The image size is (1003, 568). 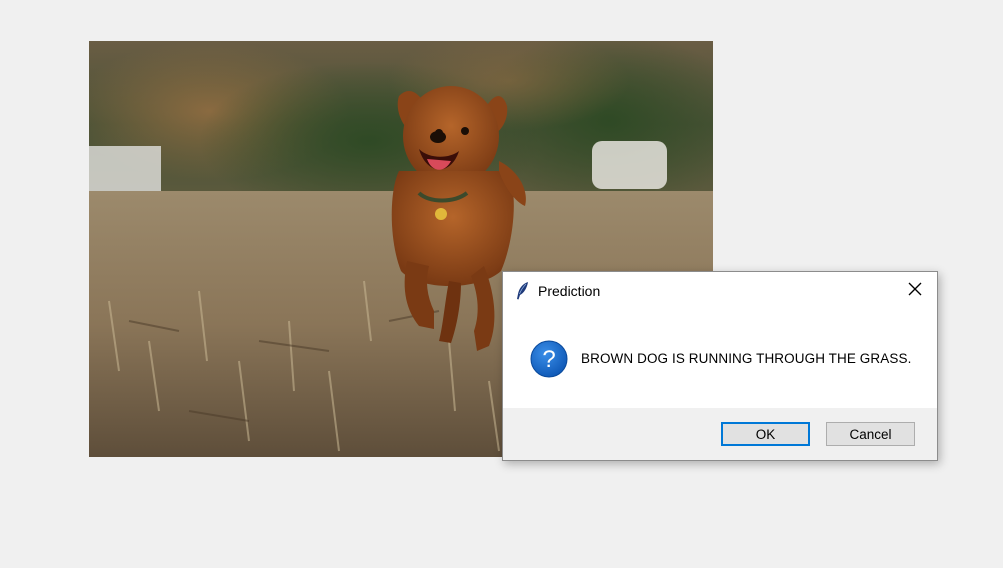 I want to click on close-icon, so click(x=915, y=291).